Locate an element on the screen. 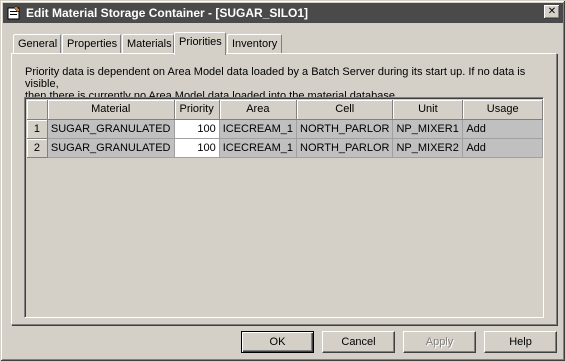 Image resolution: width=566 pixels, height=362 pixels. tab-general: General is located at coordinates (37, 44).